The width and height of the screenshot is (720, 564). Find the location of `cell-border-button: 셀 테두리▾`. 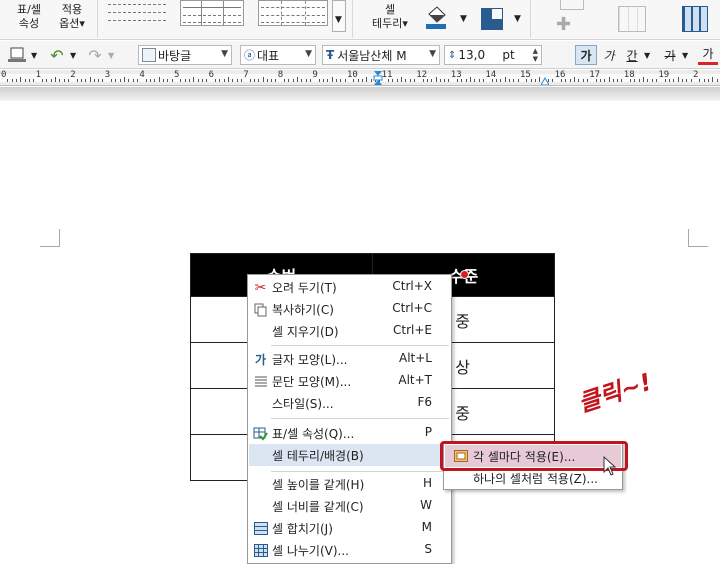

cell-border-button: 셀 테두리▾ is located at coordinates (390, 17).